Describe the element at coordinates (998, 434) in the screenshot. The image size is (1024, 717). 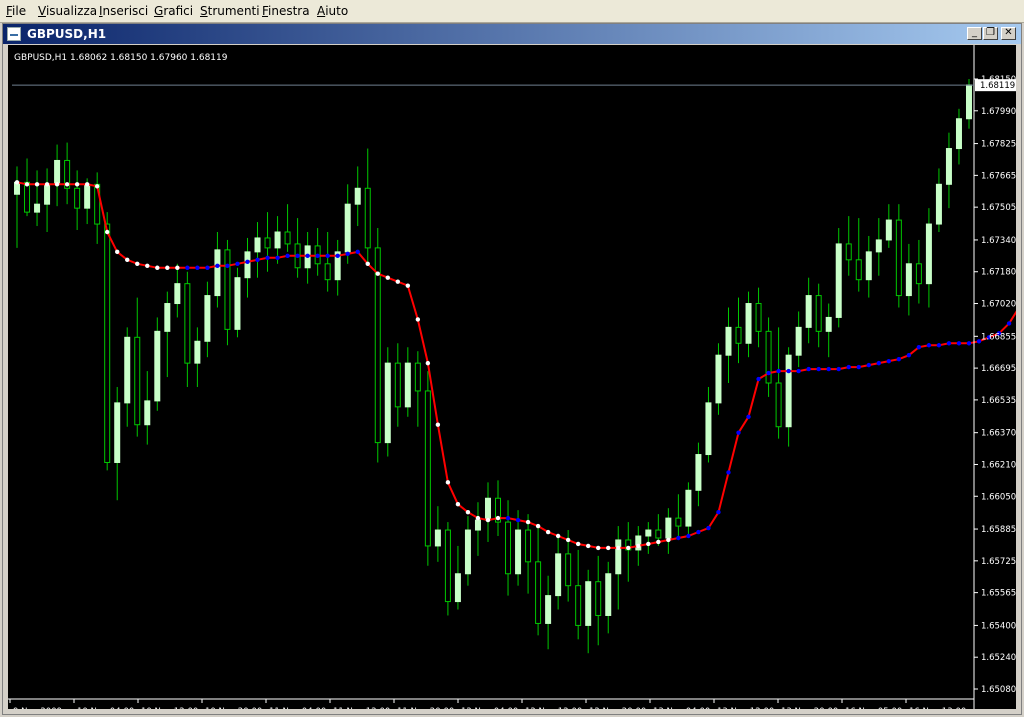
I see `price-tick-label: 1.66370` at that location.